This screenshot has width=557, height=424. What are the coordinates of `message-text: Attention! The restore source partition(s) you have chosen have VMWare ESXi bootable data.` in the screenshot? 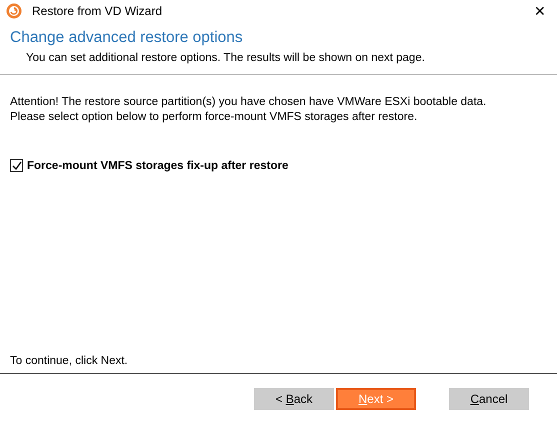 It's located at (249, 102).